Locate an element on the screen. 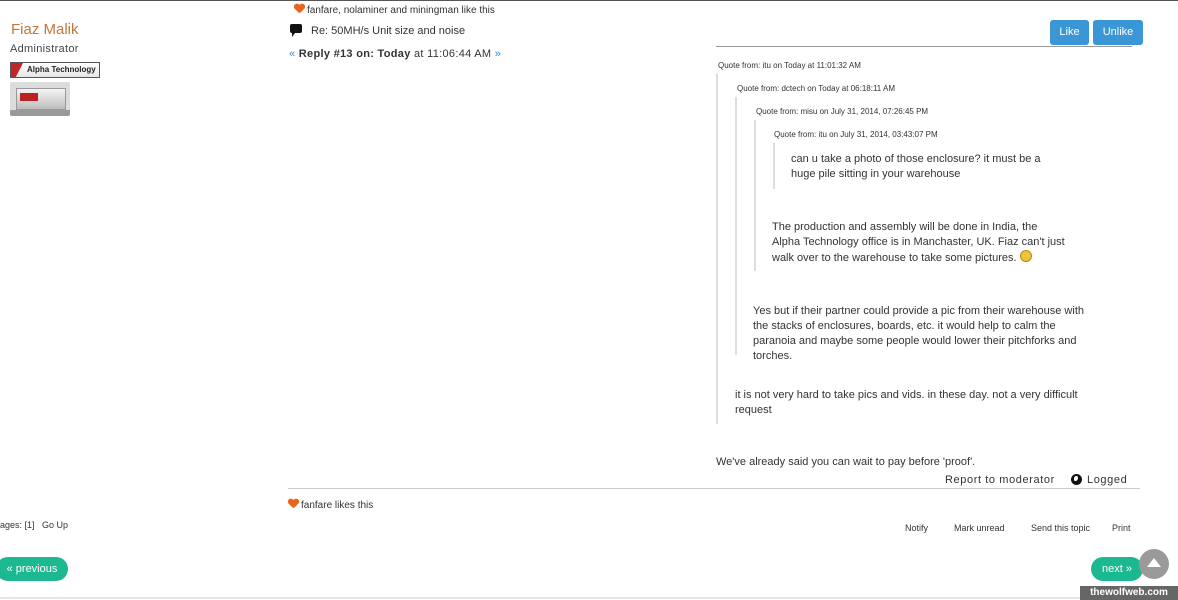 This screenshot has height=600, width=1178. watermark: thewolfweb.com is located at coordinates (1129, 593).